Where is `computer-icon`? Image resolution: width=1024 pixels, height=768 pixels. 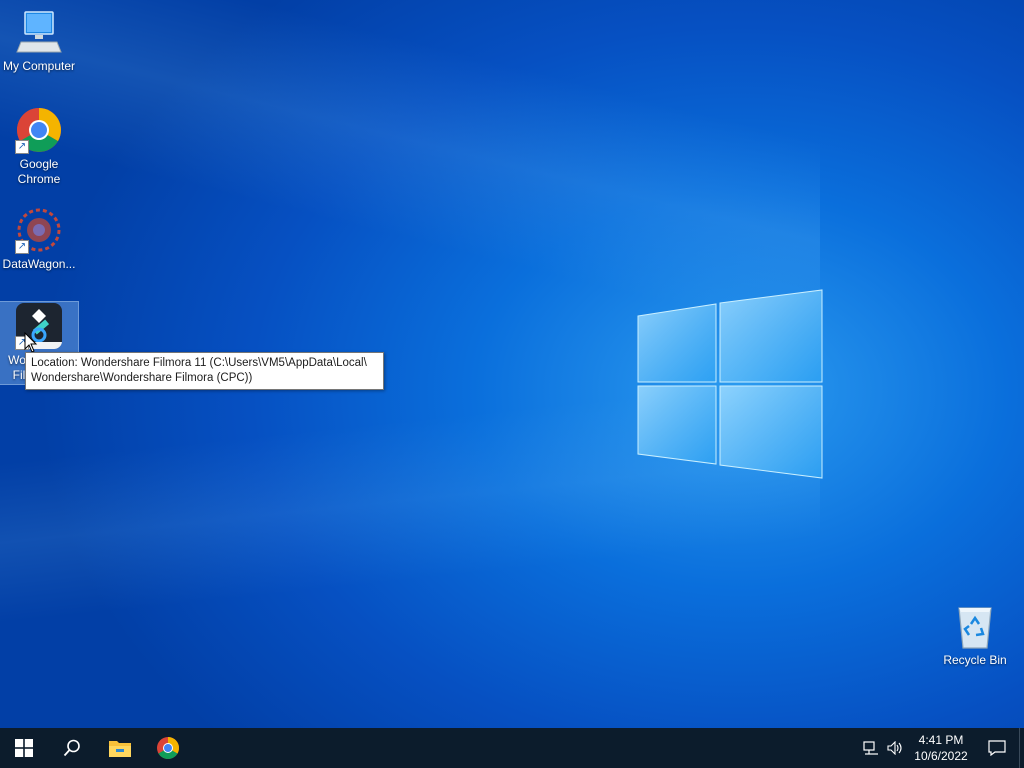
computer-icon is located at coordinates (39, 32).